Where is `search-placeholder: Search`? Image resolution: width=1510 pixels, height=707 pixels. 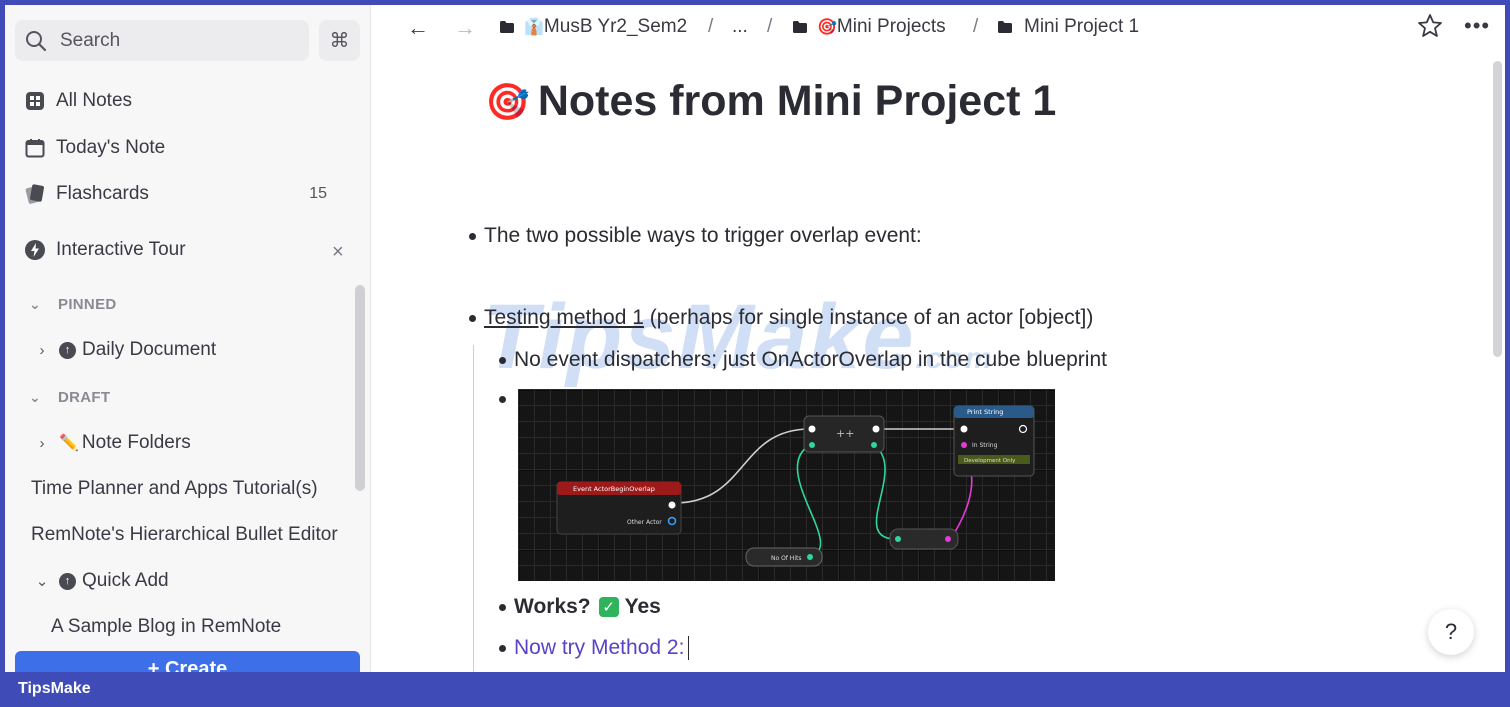 search-placeholder: Search is located at coordinates (90, 40).